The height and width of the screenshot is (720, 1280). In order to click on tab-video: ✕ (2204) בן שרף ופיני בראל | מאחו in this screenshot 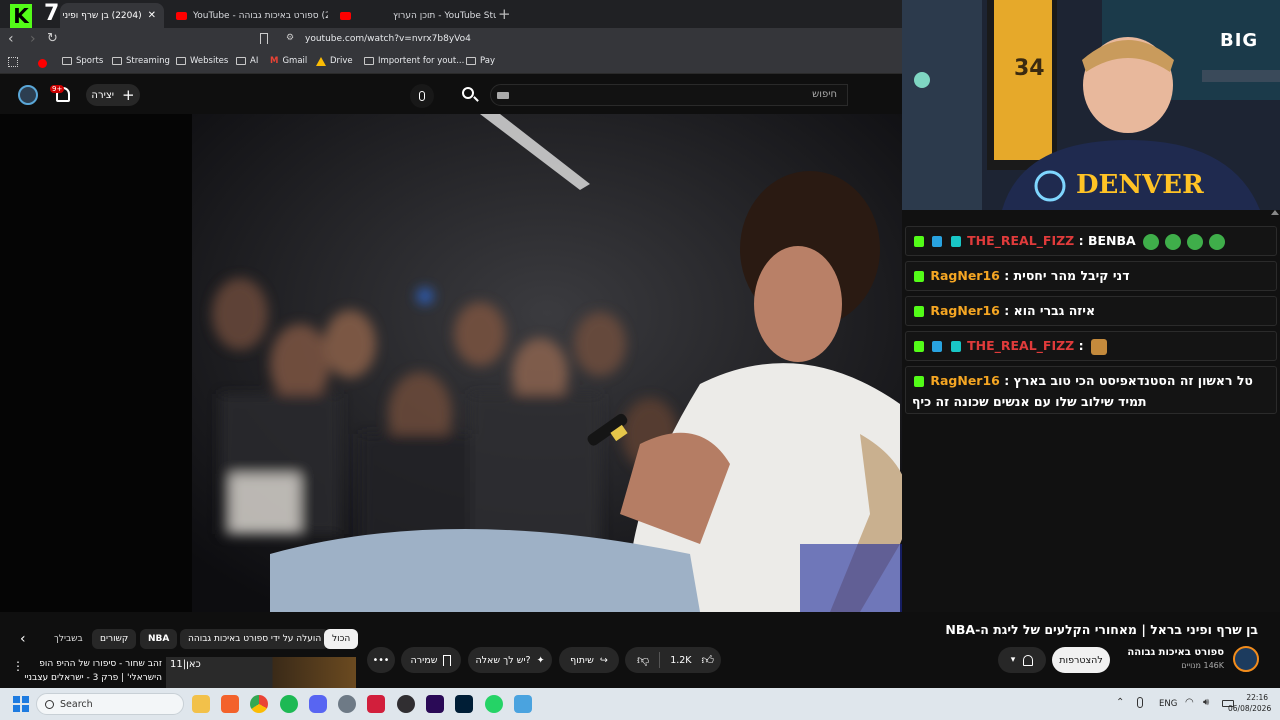, I will do `click(112, 15)`.